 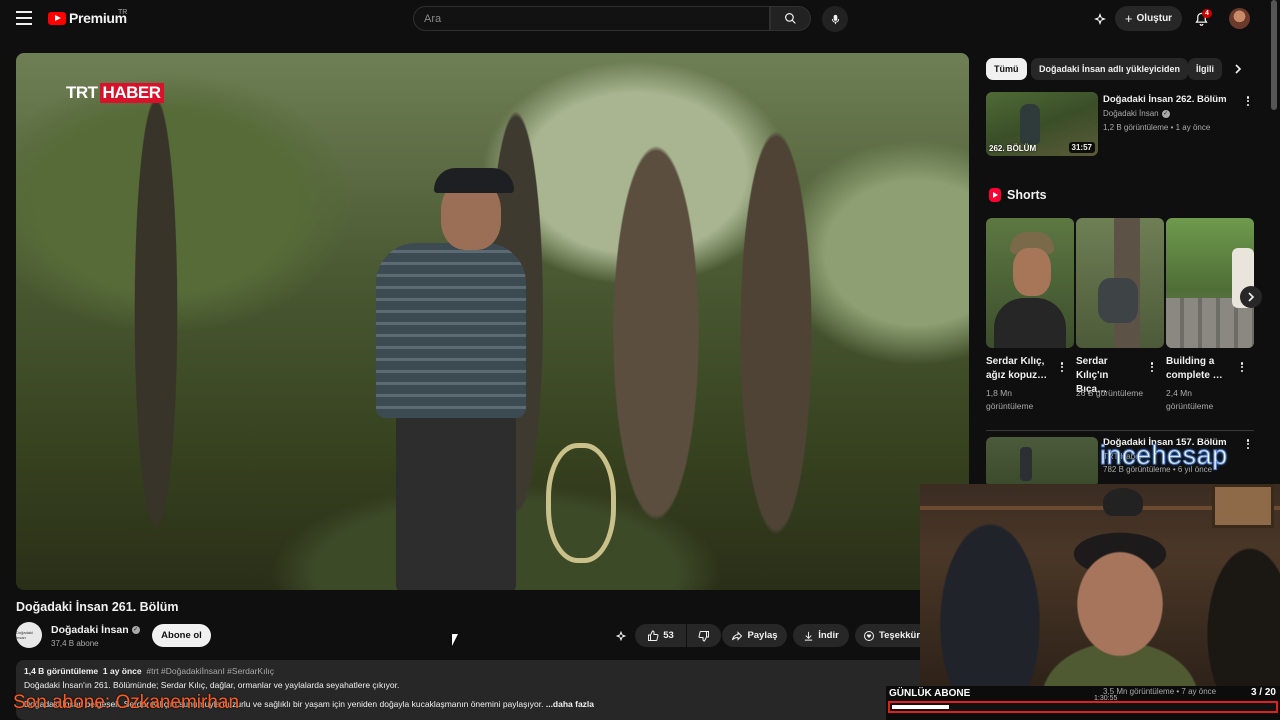 What do you see at coordinates (1083, 707) in the screenshot?
I see `goal-progress-bar` at bounding box center [1083, 707].